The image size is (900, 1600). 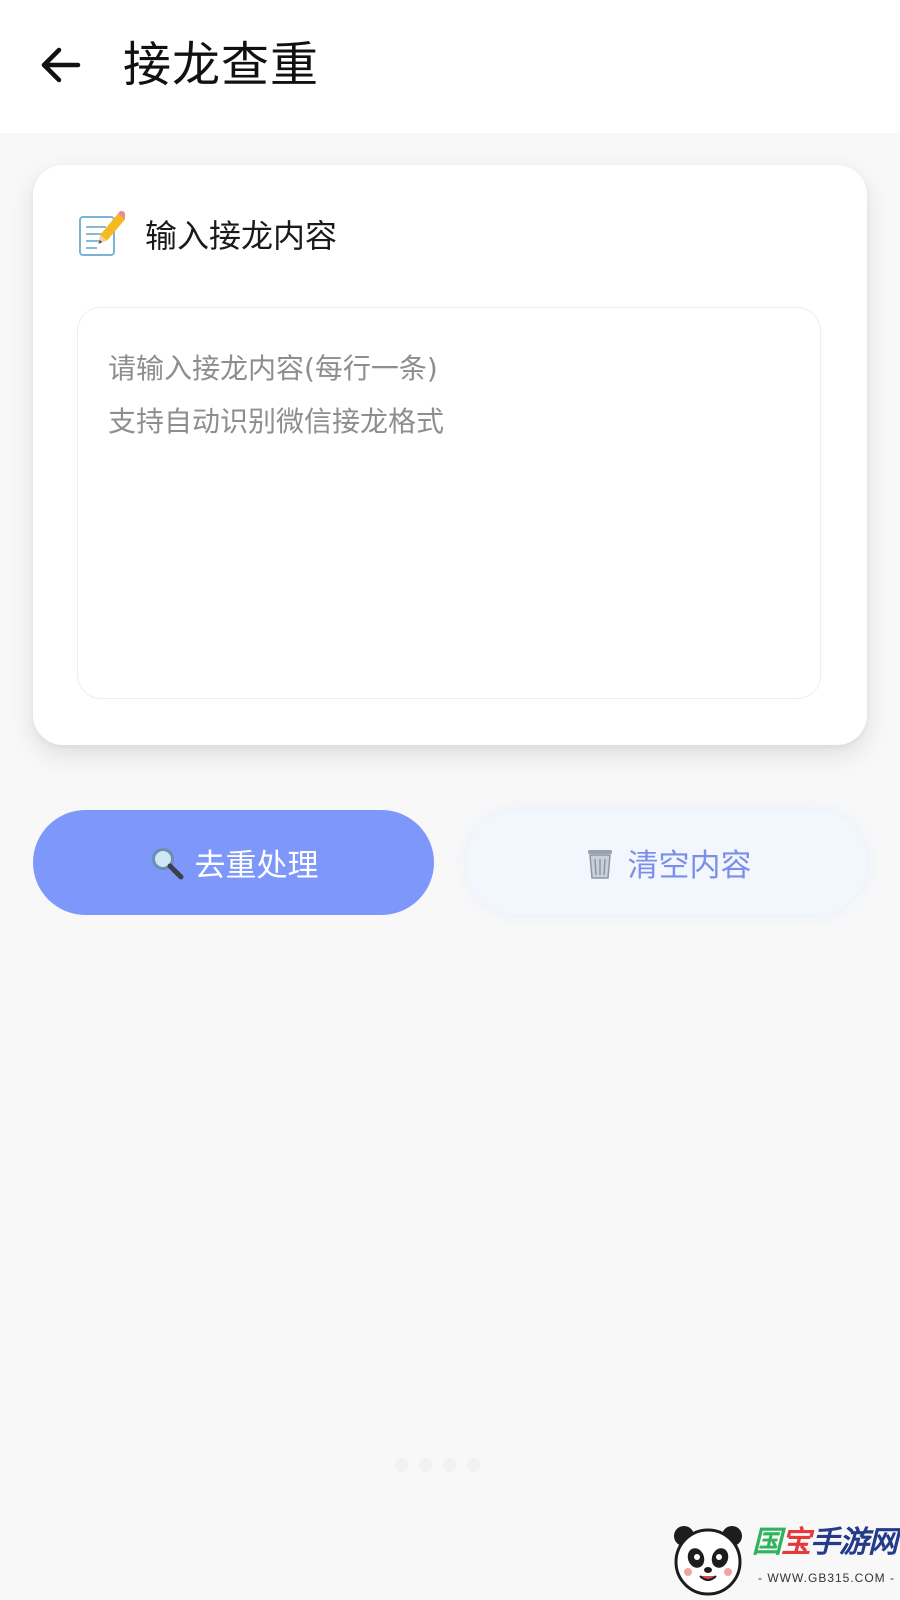 What do you see at coordinates (438, 1465) in the screenshot?
I see `page-indicator` at bounding box center [438, 1465].